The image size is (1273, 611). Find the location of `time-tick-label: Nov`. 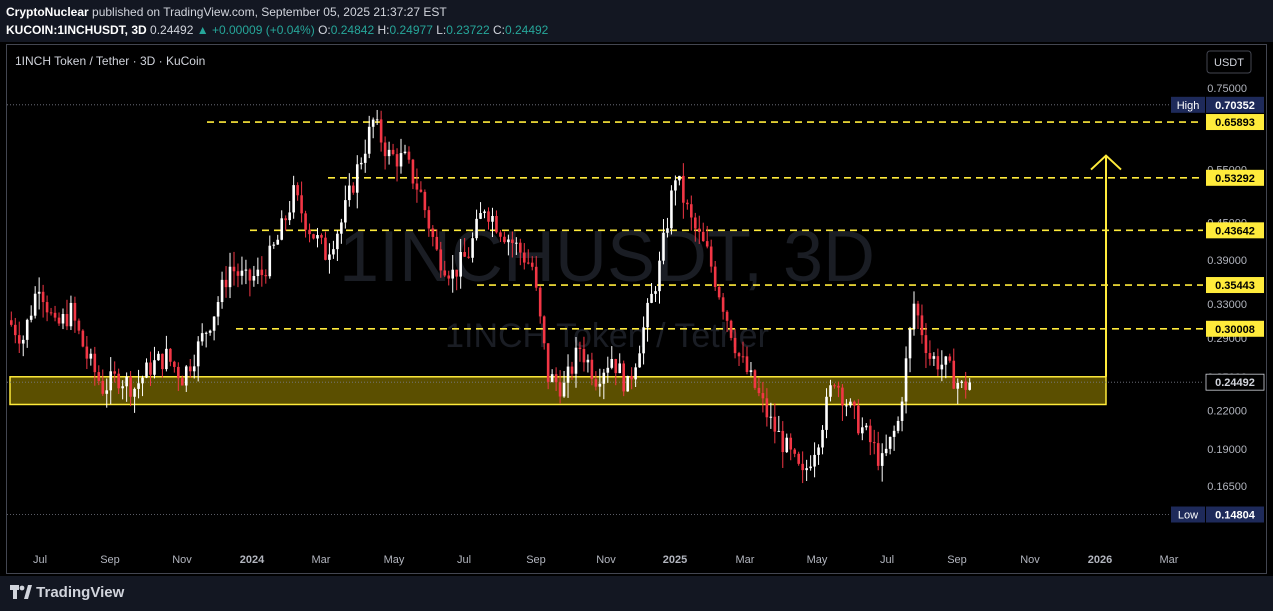

time-tick-label: Nov is located at coordinates (606, 560).